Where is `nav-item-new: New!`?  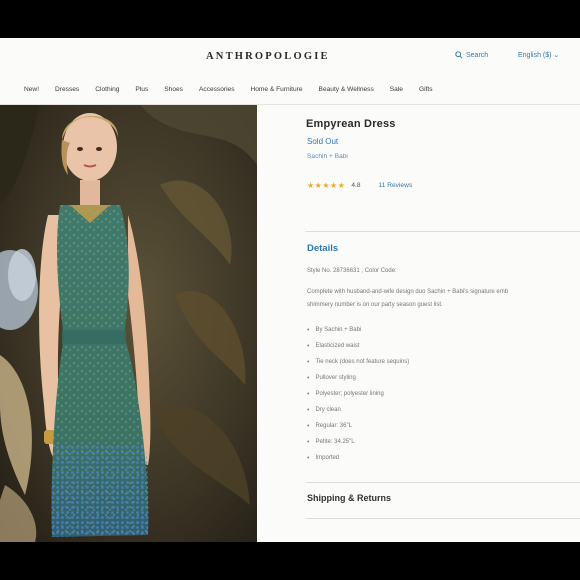
nav-item-new: New! is located at coordinates (31, 92).